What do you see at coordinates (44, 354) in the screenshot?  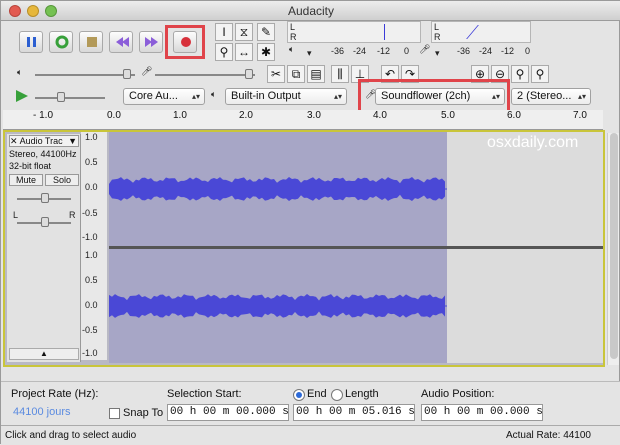 I see `collapse-track-button: ▲` at bounding box center [44, 354].